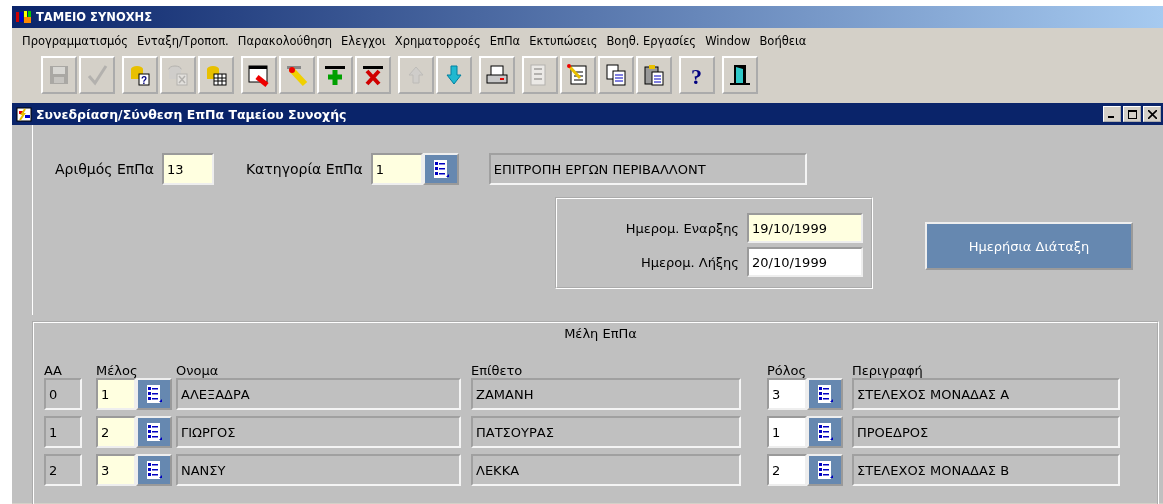  Describe the element at coordinates (363, 44) in the screenshot. I see `menu-item: Ελεγχοι` at that location.